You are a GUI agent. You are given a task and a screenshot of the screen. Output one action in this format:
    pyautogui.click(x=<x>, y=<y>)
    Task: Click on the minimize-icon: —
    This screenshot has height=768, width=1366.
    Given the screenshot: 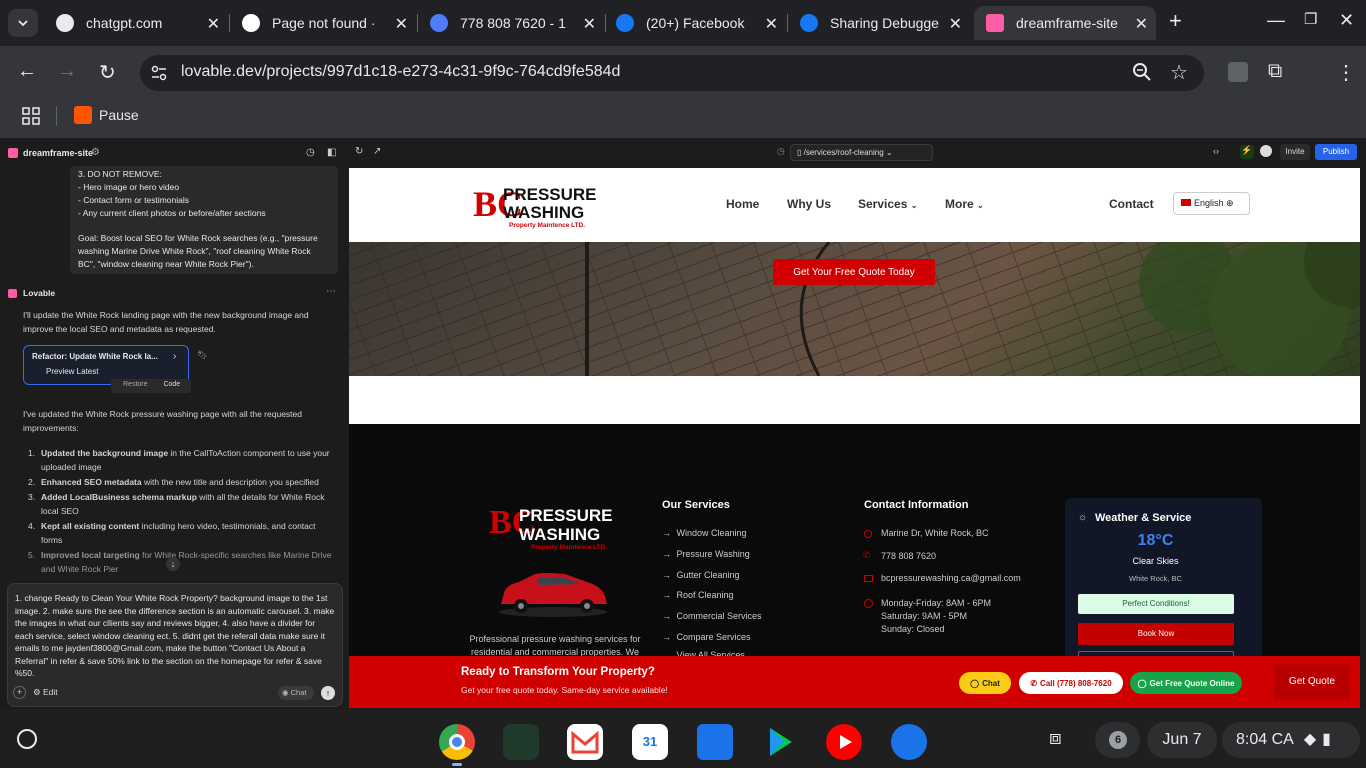 What is the action you would take?
    pyautogui.click(x=1276, y=20)
    